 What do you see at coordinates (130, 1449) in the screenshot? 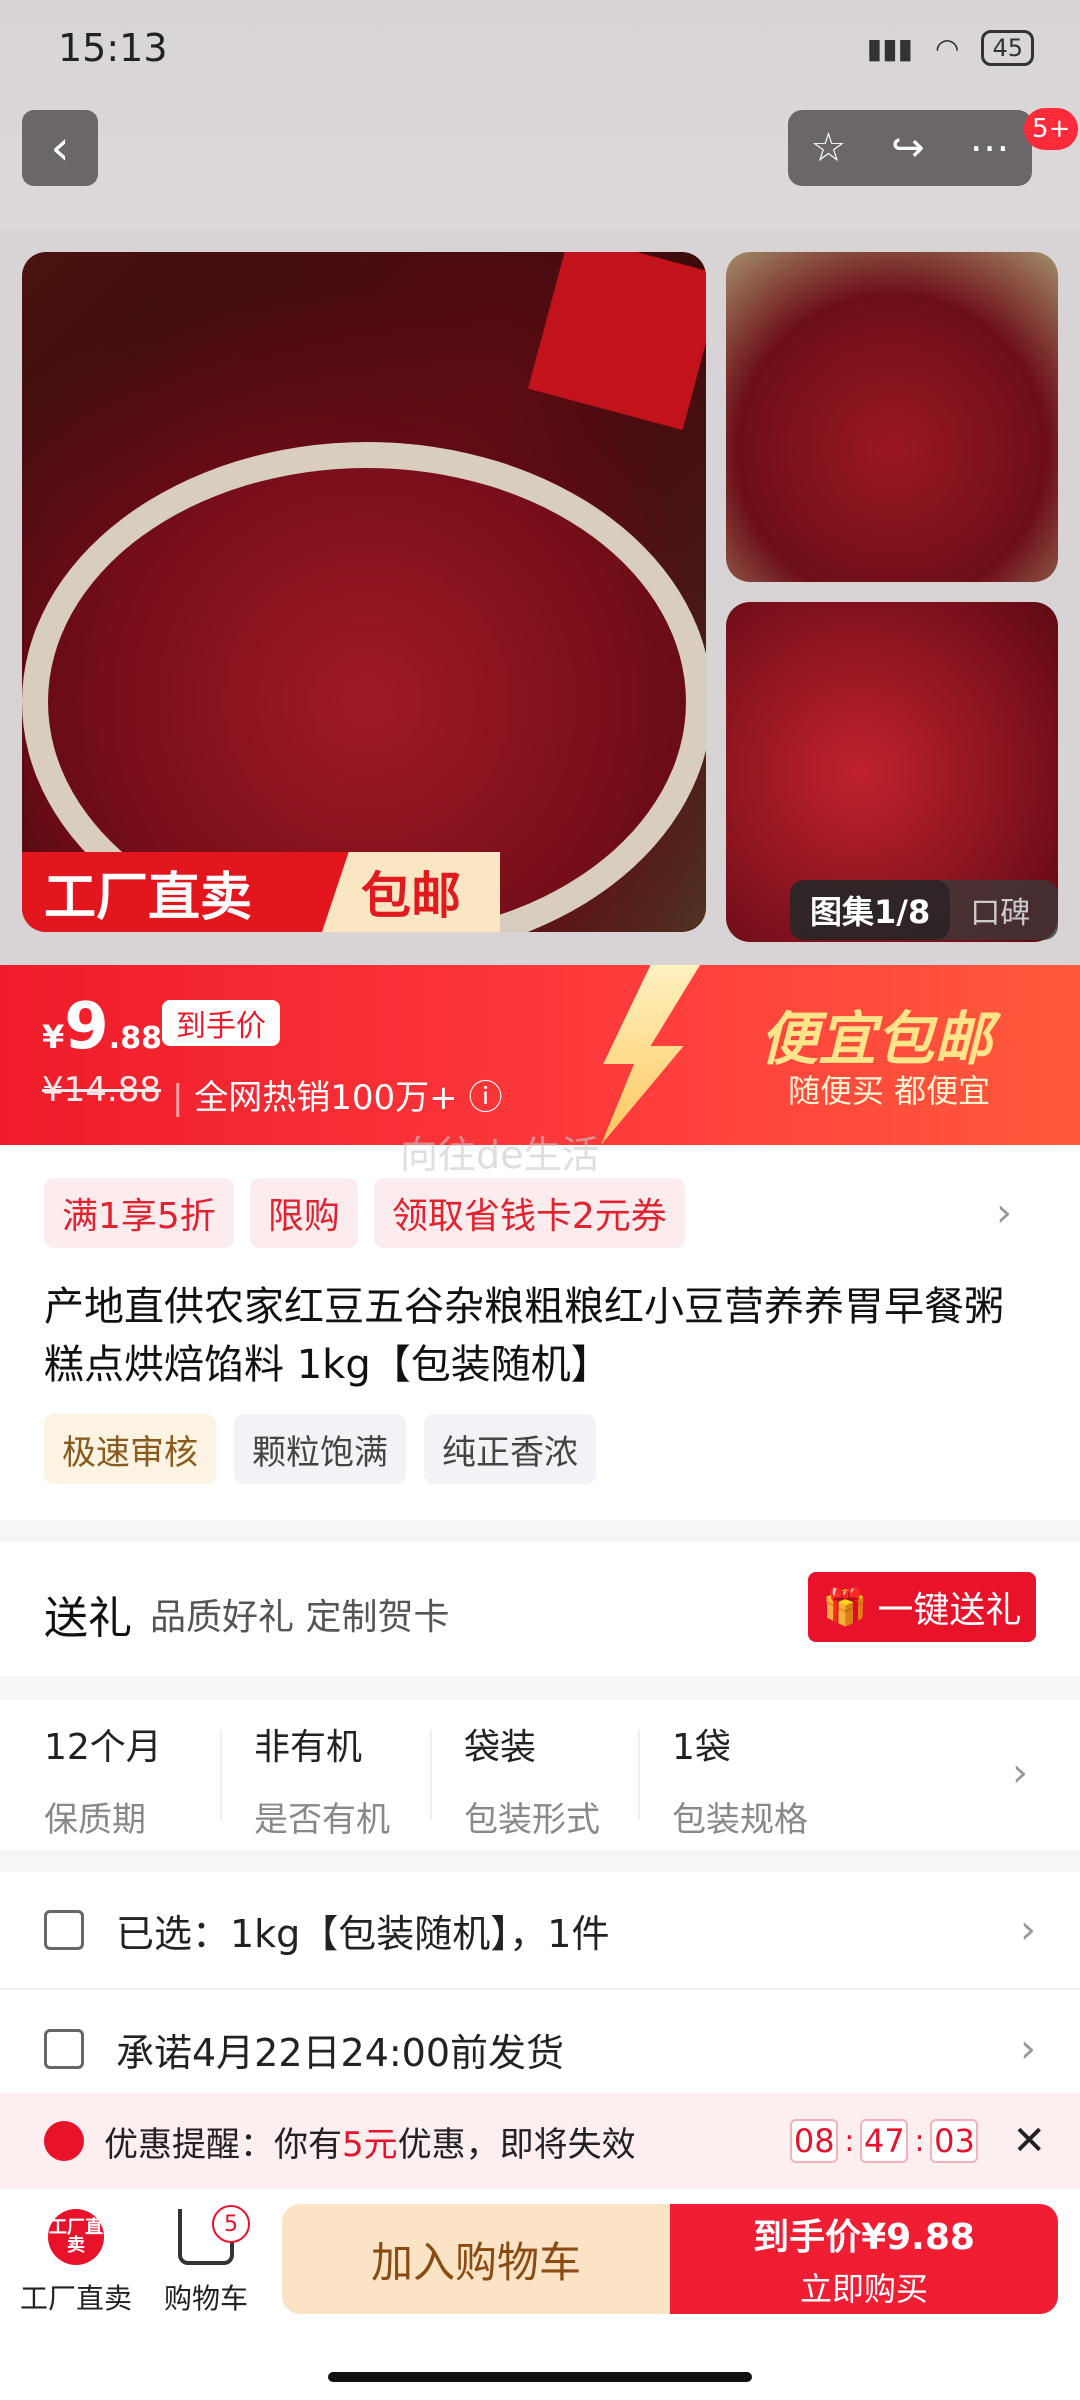
I see `tag-fast-review: 极速审核` at bounding box center [130, 1449].